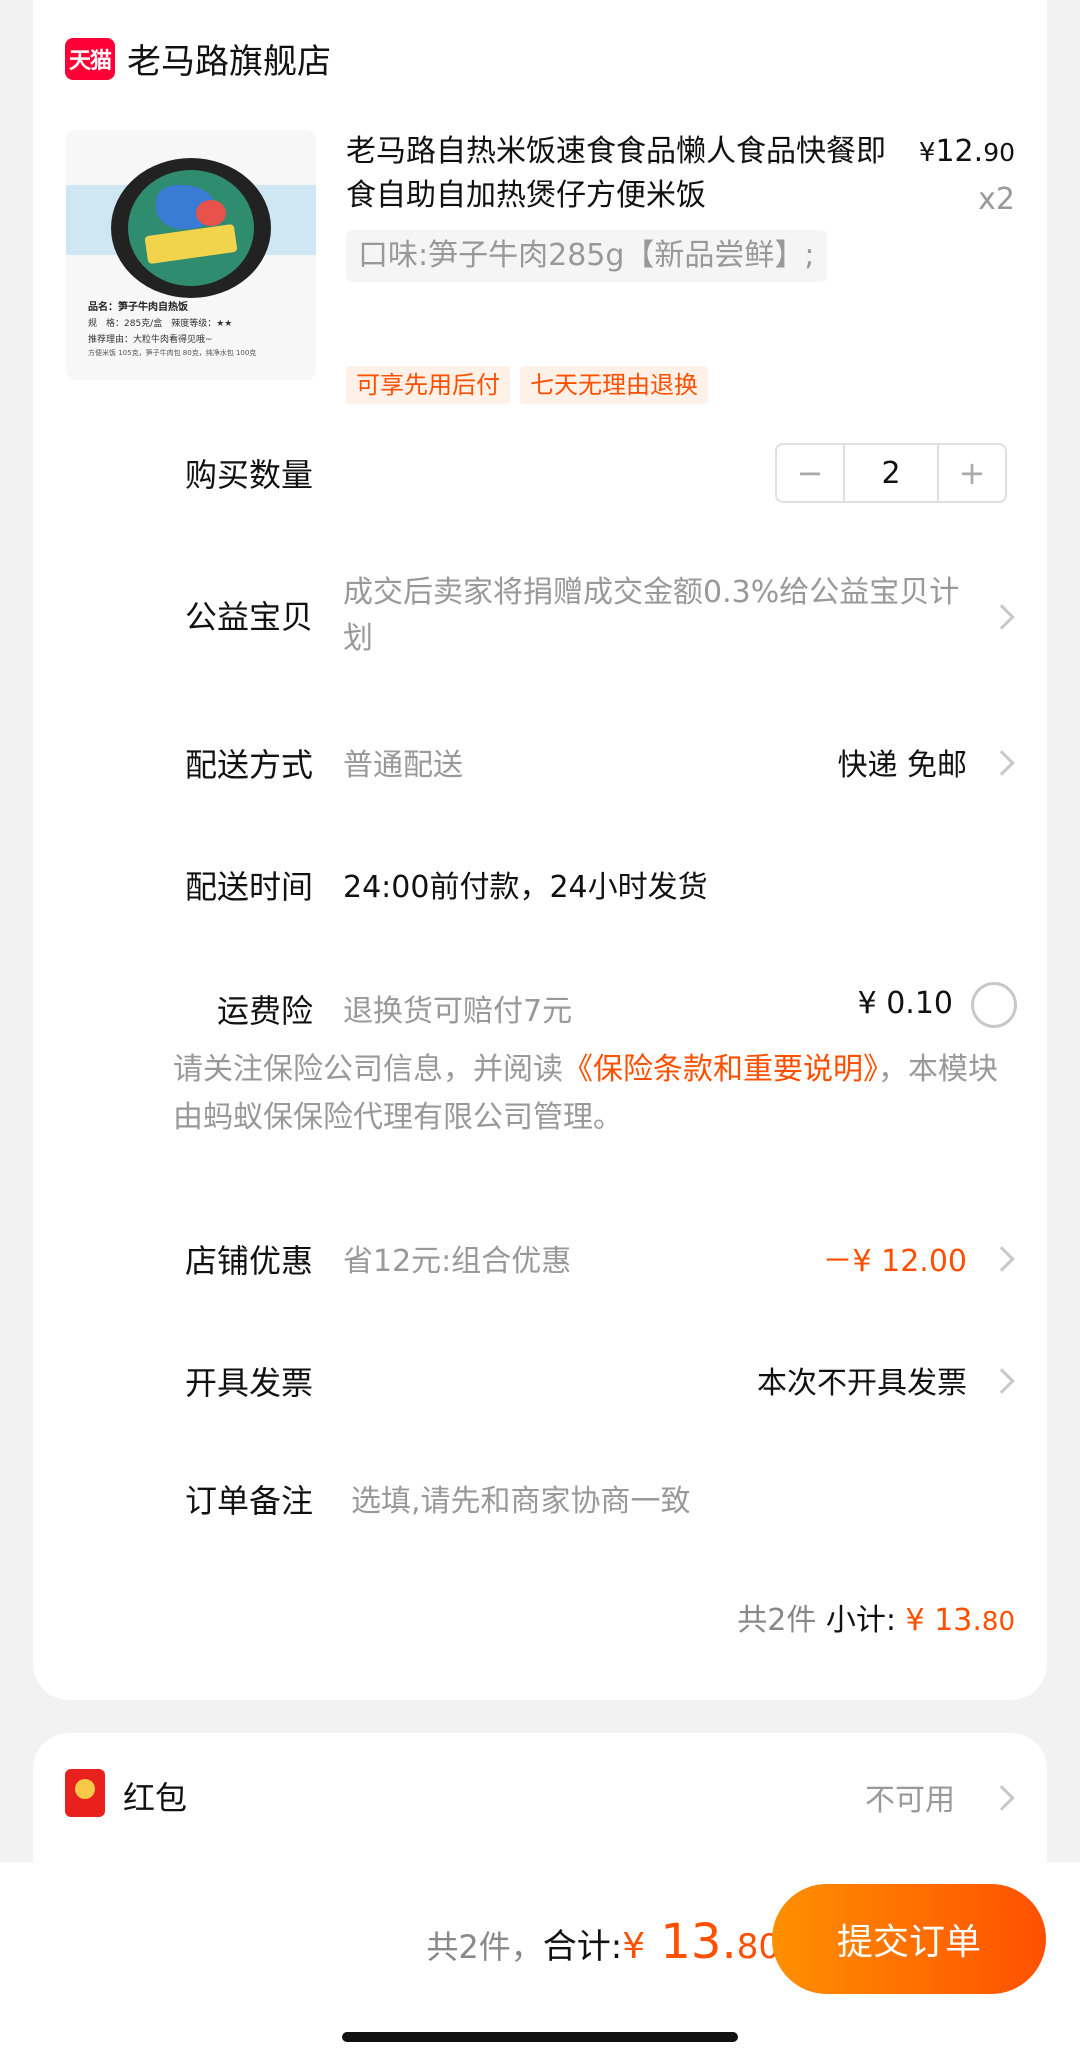  Describe the element at coordinates (966, 151) in the screenshot. I see `product-price: ¥12.90` at that location.